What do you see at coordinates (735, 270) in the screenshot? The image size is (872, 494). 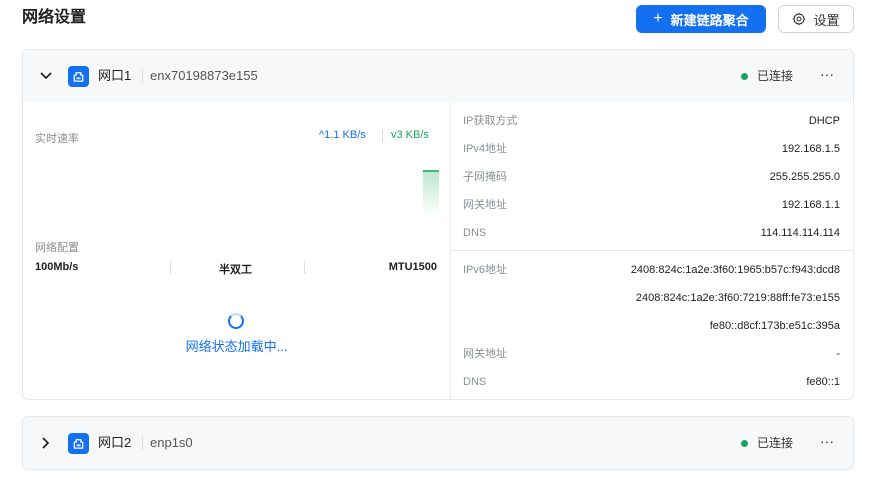 I see `ipv6-address-value: 2408:824c:1a2e:3f60:1965:b57c:f943:dcd8` at bounding box center [735, 270].